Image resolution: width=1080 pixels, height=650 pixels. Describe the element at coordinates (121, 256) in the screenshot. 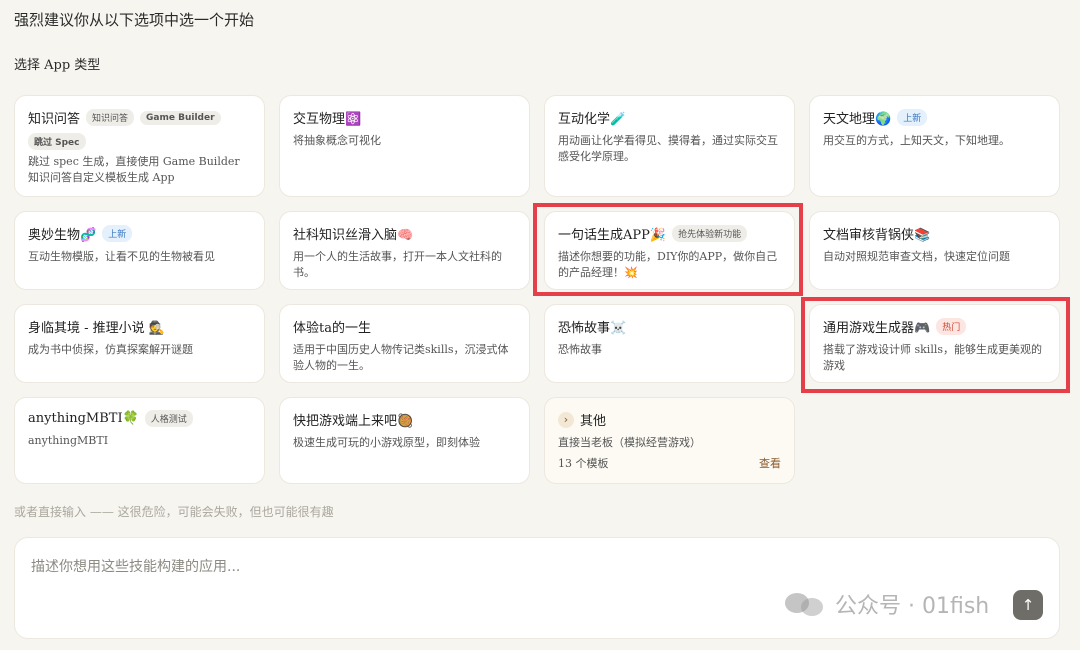

I see `card-desc: 互动生物模版，让看不见的生物被看见` at that location.